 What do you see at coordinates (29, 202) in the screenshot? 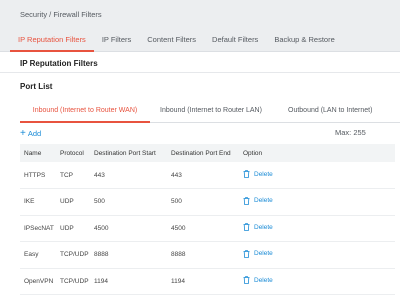
I see `cell-name: IKE` at bounding box center [29, 202].